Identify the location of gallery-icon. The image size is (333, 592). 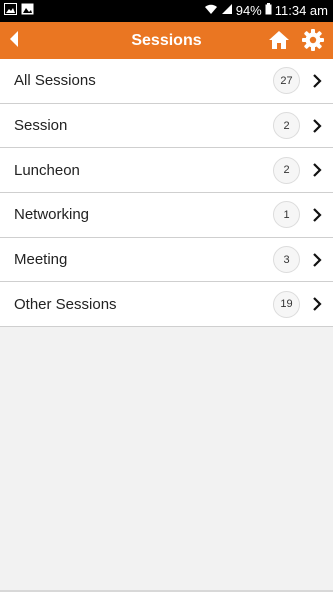
(10, 11).